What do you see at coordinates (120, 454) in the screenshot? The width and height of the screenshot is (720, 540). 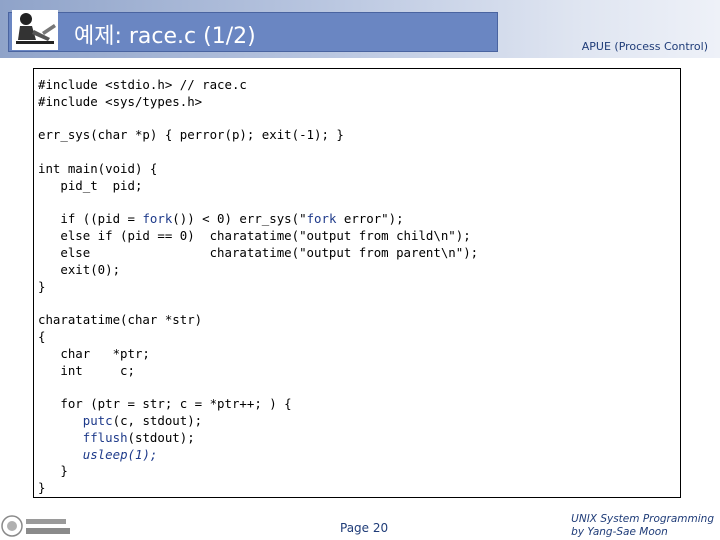 I see `code-line: usleep(1);` at bounding box center [120, 454].